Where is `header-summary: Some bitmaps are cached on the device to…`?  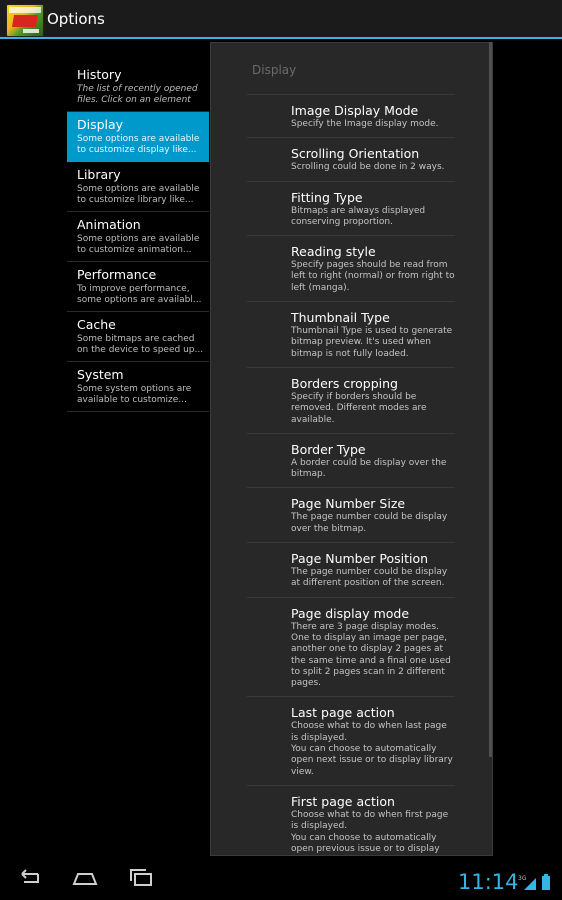
header-summary: Some bitmaps are cached on the device to… is located at coordinates (140, 344).